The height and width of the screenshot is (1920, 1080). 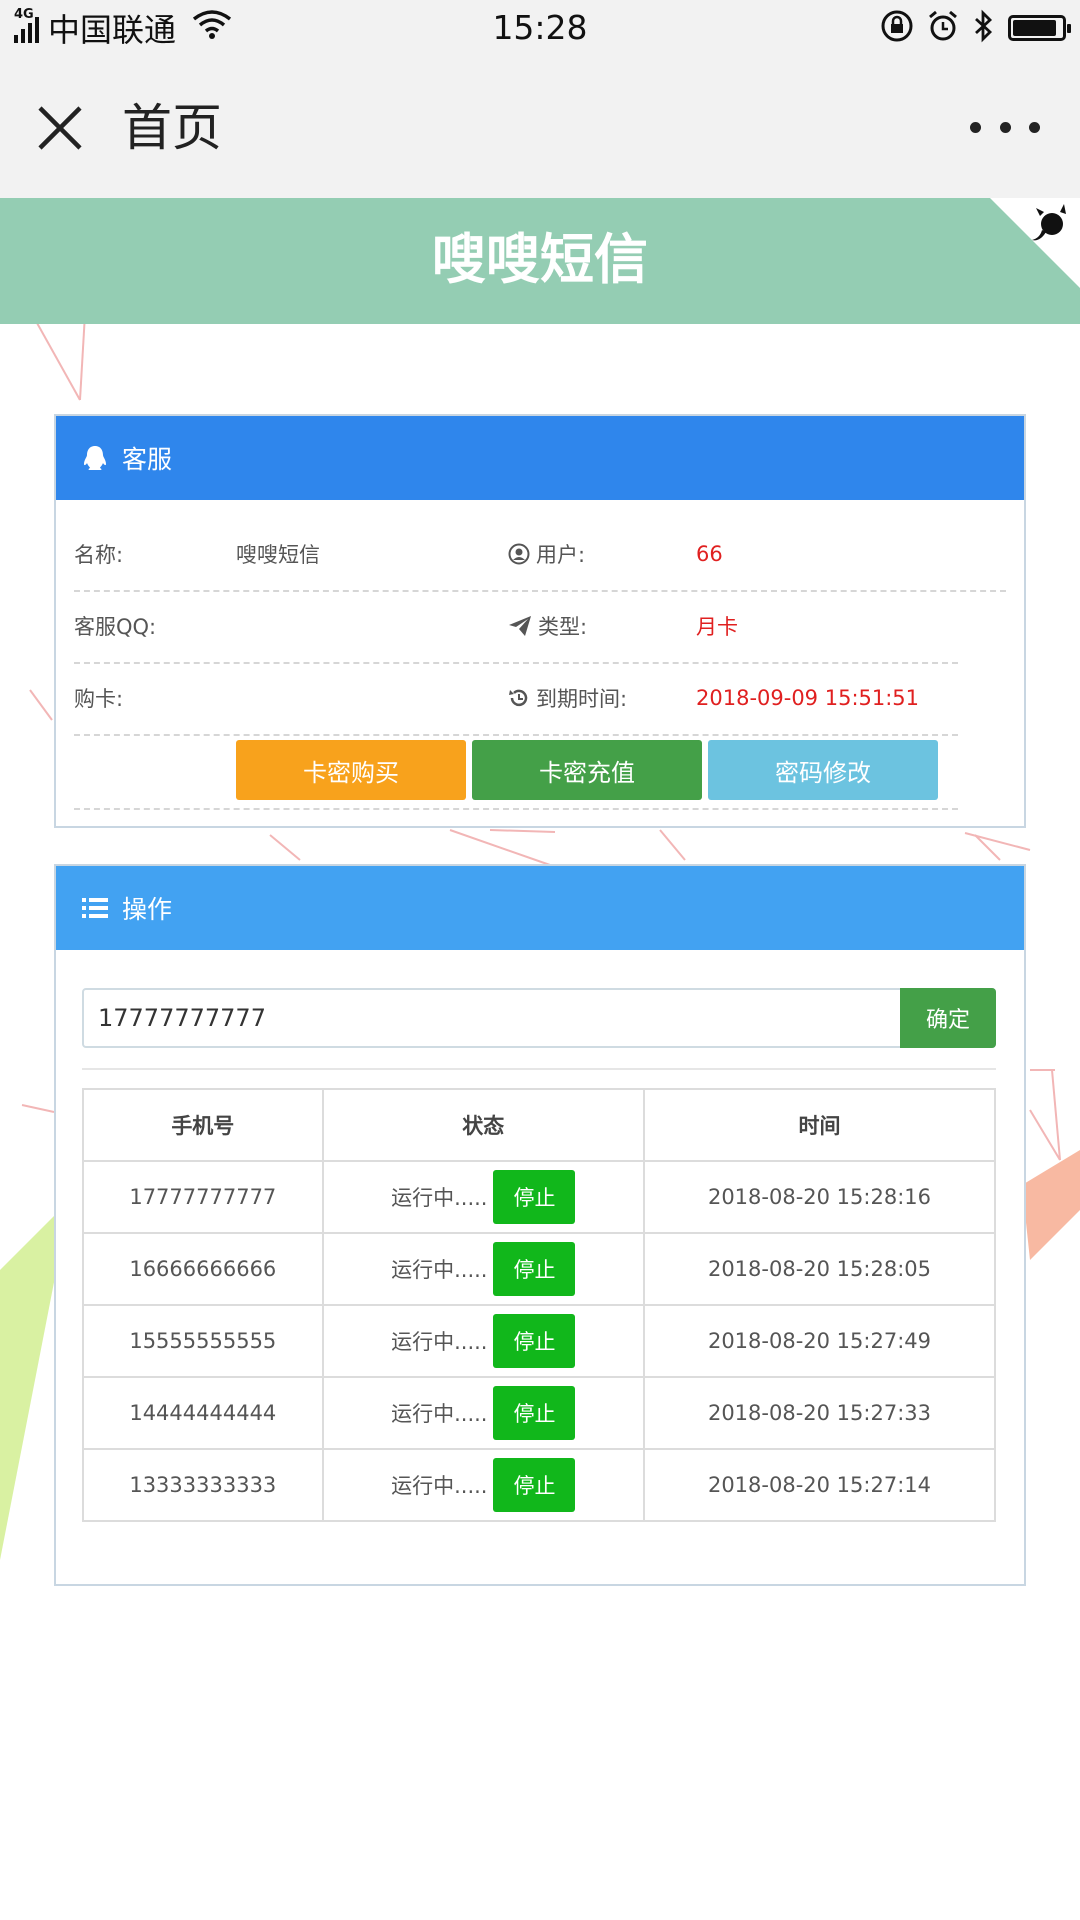 I want to click on card-buy-button: 卡密购买, so click(x=351, y=770).